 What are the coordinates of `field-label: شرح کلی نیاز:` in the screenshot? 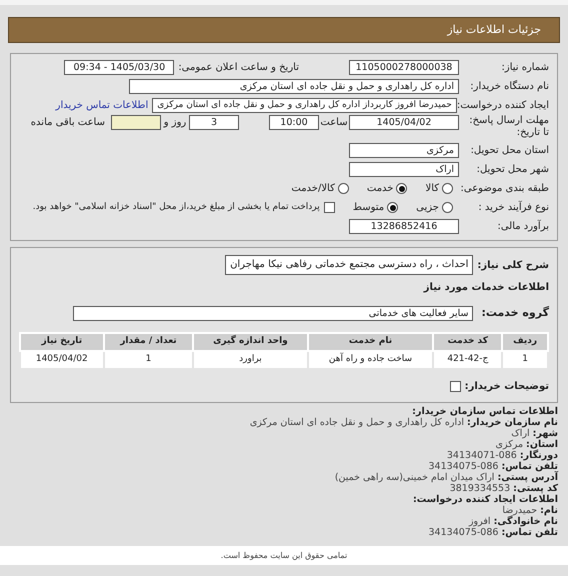 It's located at (513, 265).